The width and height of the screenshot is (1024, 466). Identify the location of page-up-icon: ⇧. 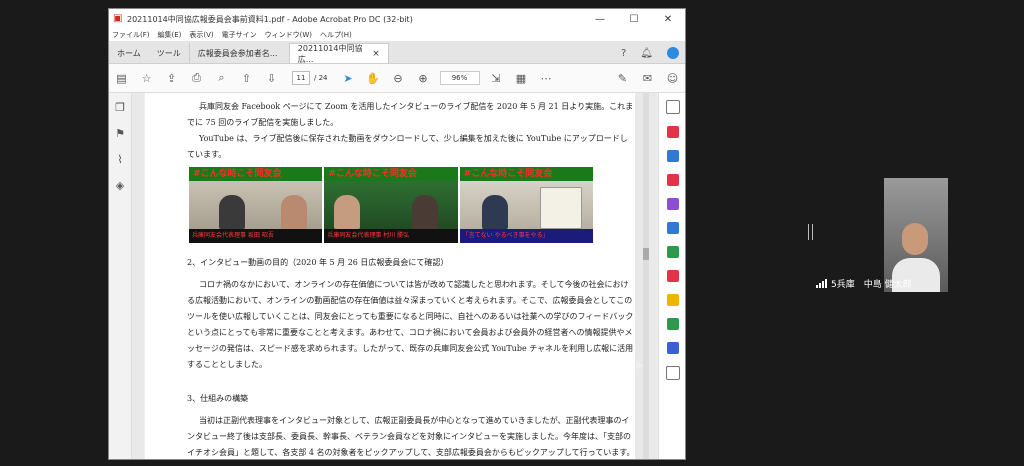
(246, 78).